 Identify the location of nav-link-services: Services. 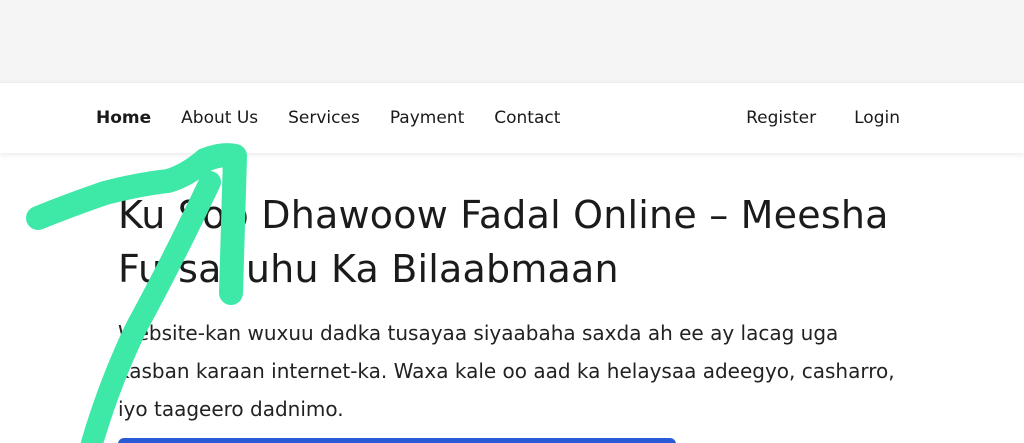
(324, 118).